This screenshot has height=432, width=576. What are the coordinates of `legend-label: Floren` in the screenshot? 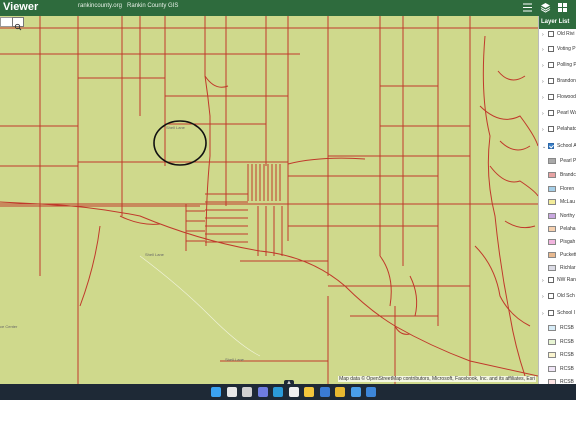 It's located at (567, 189).